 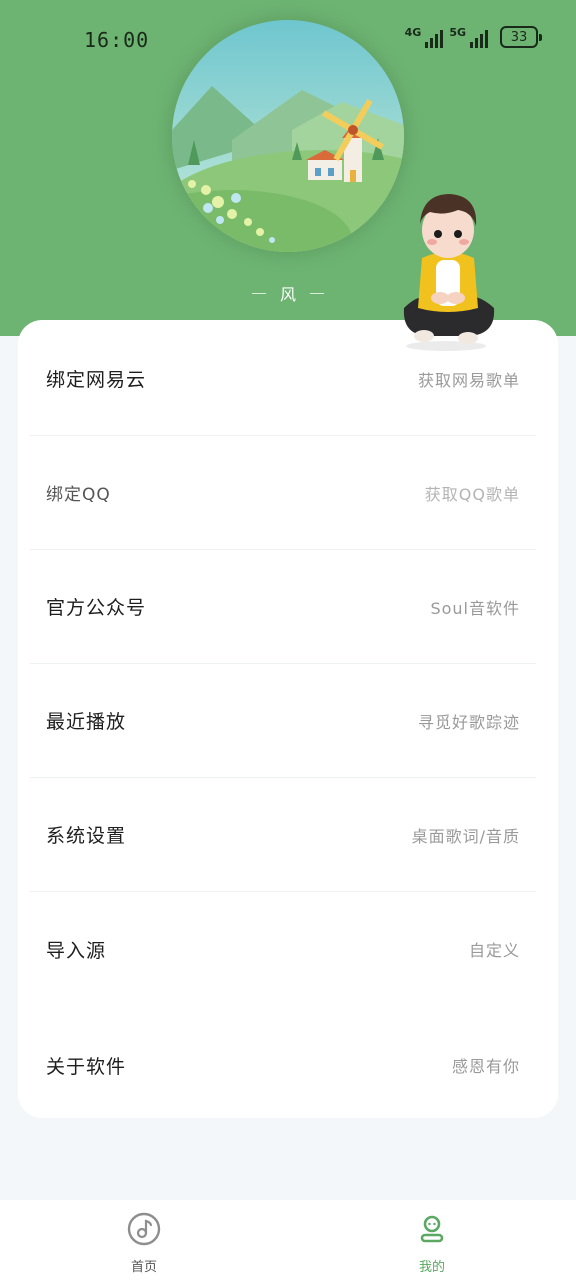 What do you see at coordinates (258, 293) in the screenshot?
I see `left-divider` at bounding box center [258, 293].